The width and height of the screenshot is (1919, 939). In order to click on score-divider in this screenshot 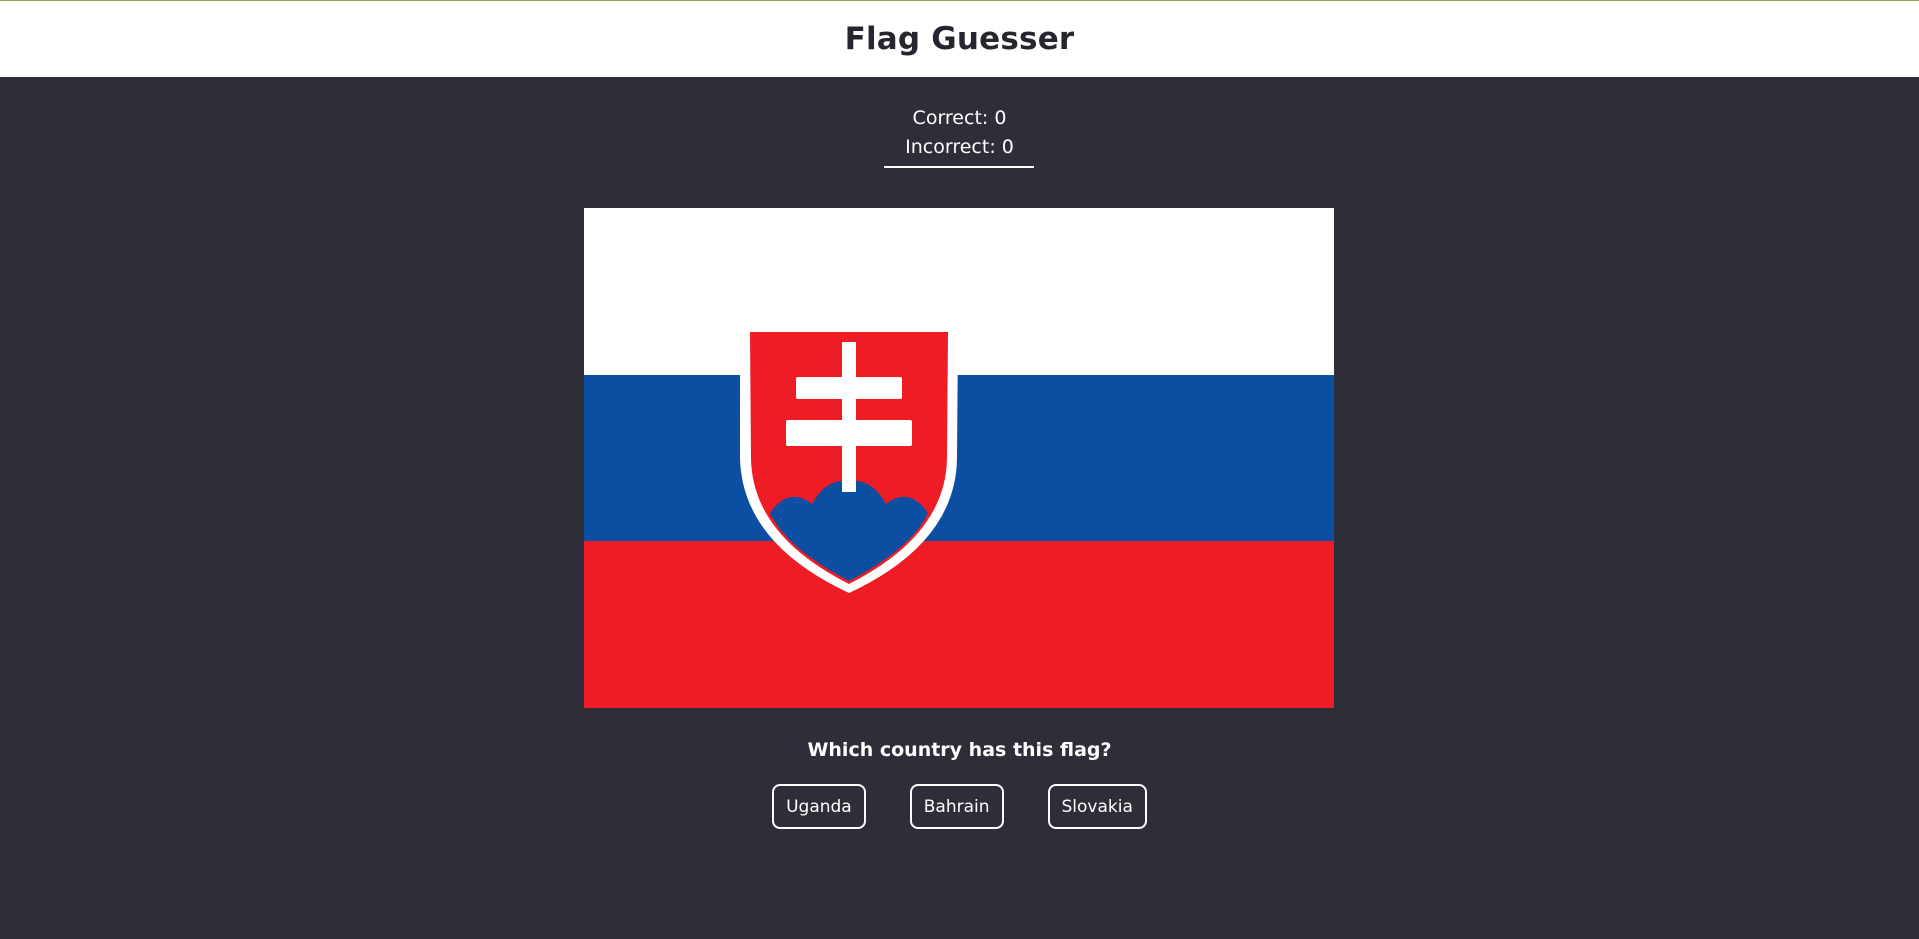, I will do `click(959, 167)`.